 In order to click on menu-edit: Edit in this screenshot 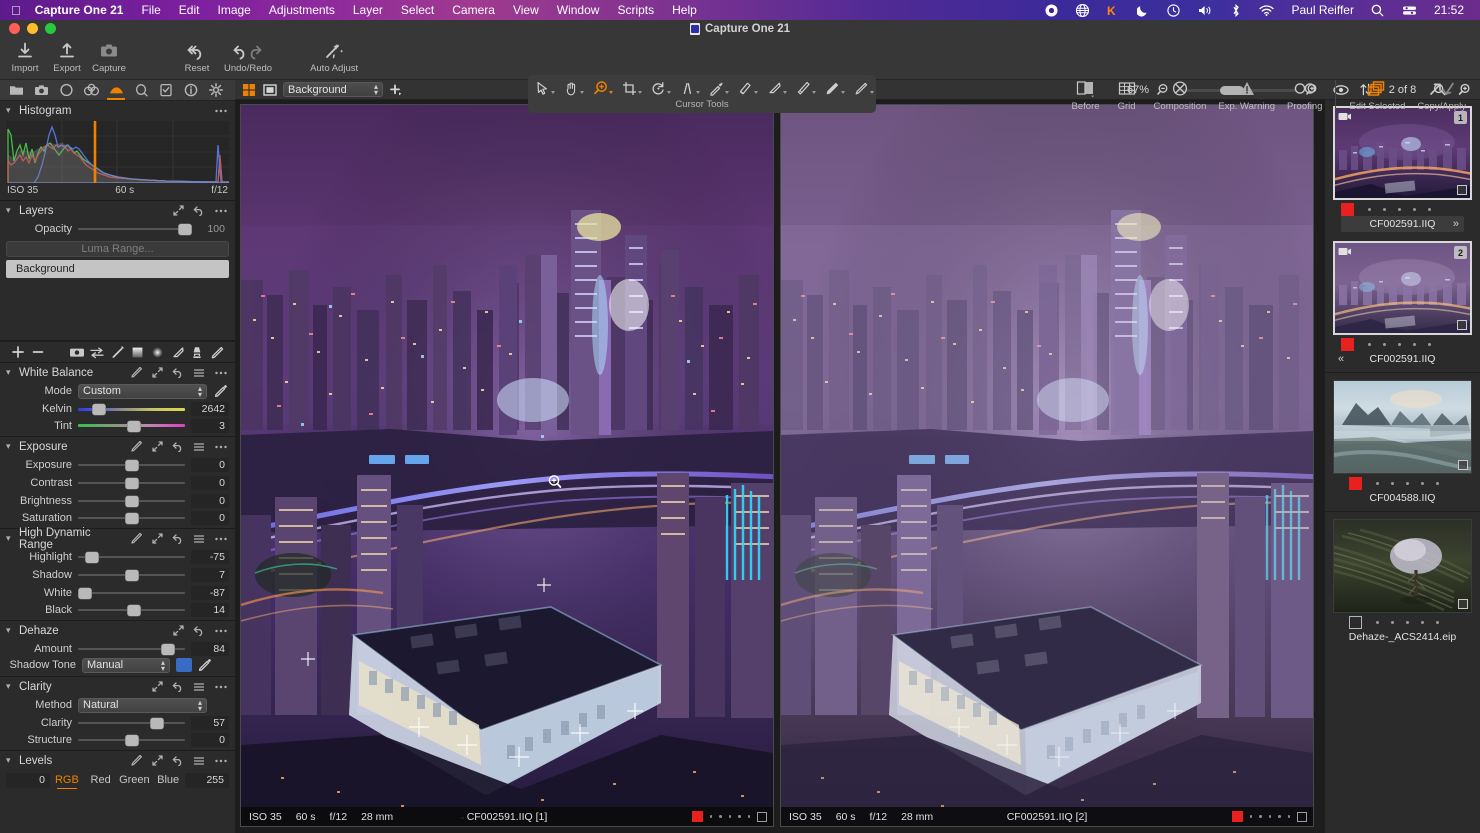, I will do `click(189, 10)`.